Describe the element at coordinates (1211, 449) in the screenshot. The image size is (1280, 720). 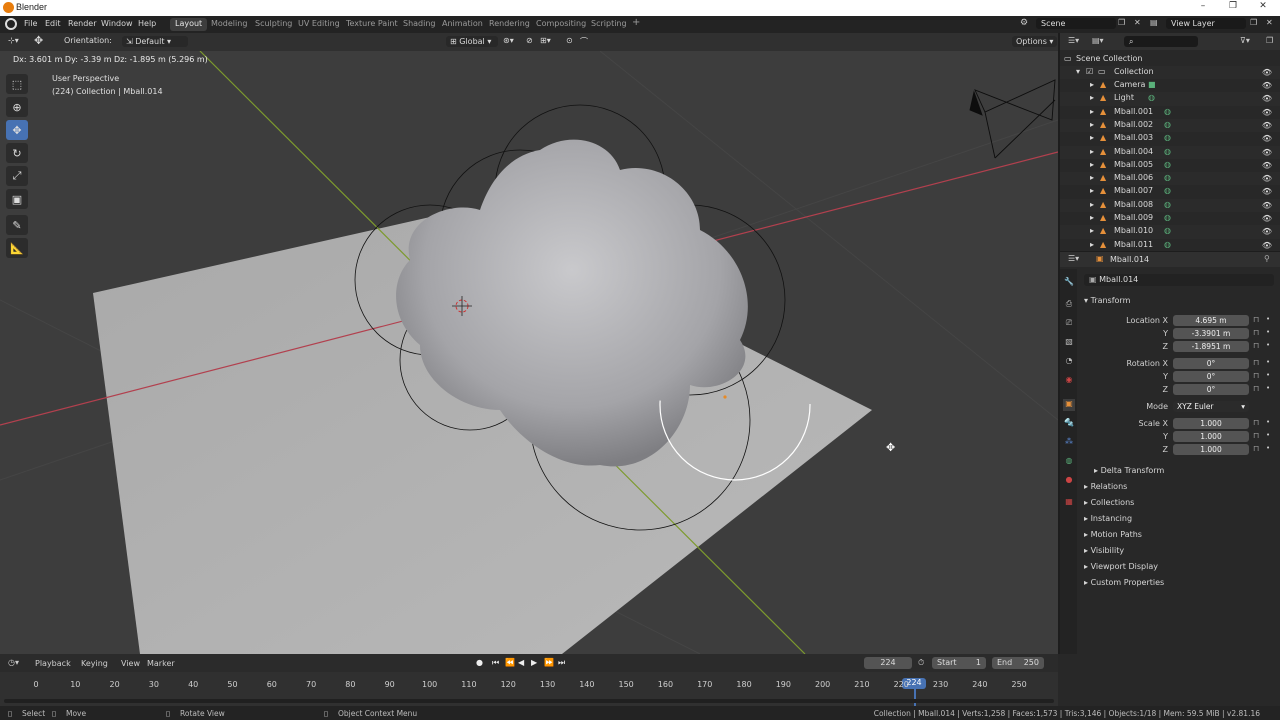
I see `scale-z-field: 1.000` at that location.